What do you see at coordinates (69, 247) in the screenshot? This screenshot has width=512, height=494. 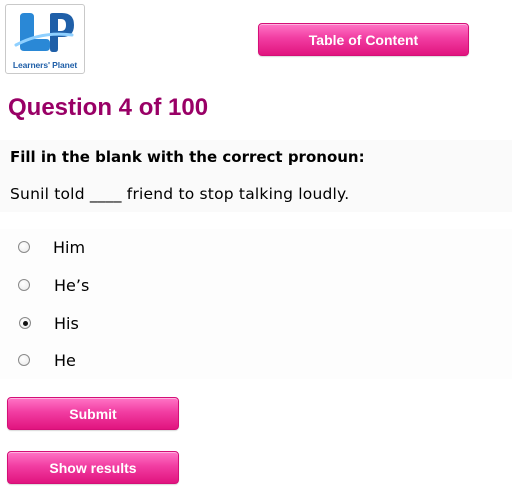 I see `option-label: Him` at bounding box center [69, 247].